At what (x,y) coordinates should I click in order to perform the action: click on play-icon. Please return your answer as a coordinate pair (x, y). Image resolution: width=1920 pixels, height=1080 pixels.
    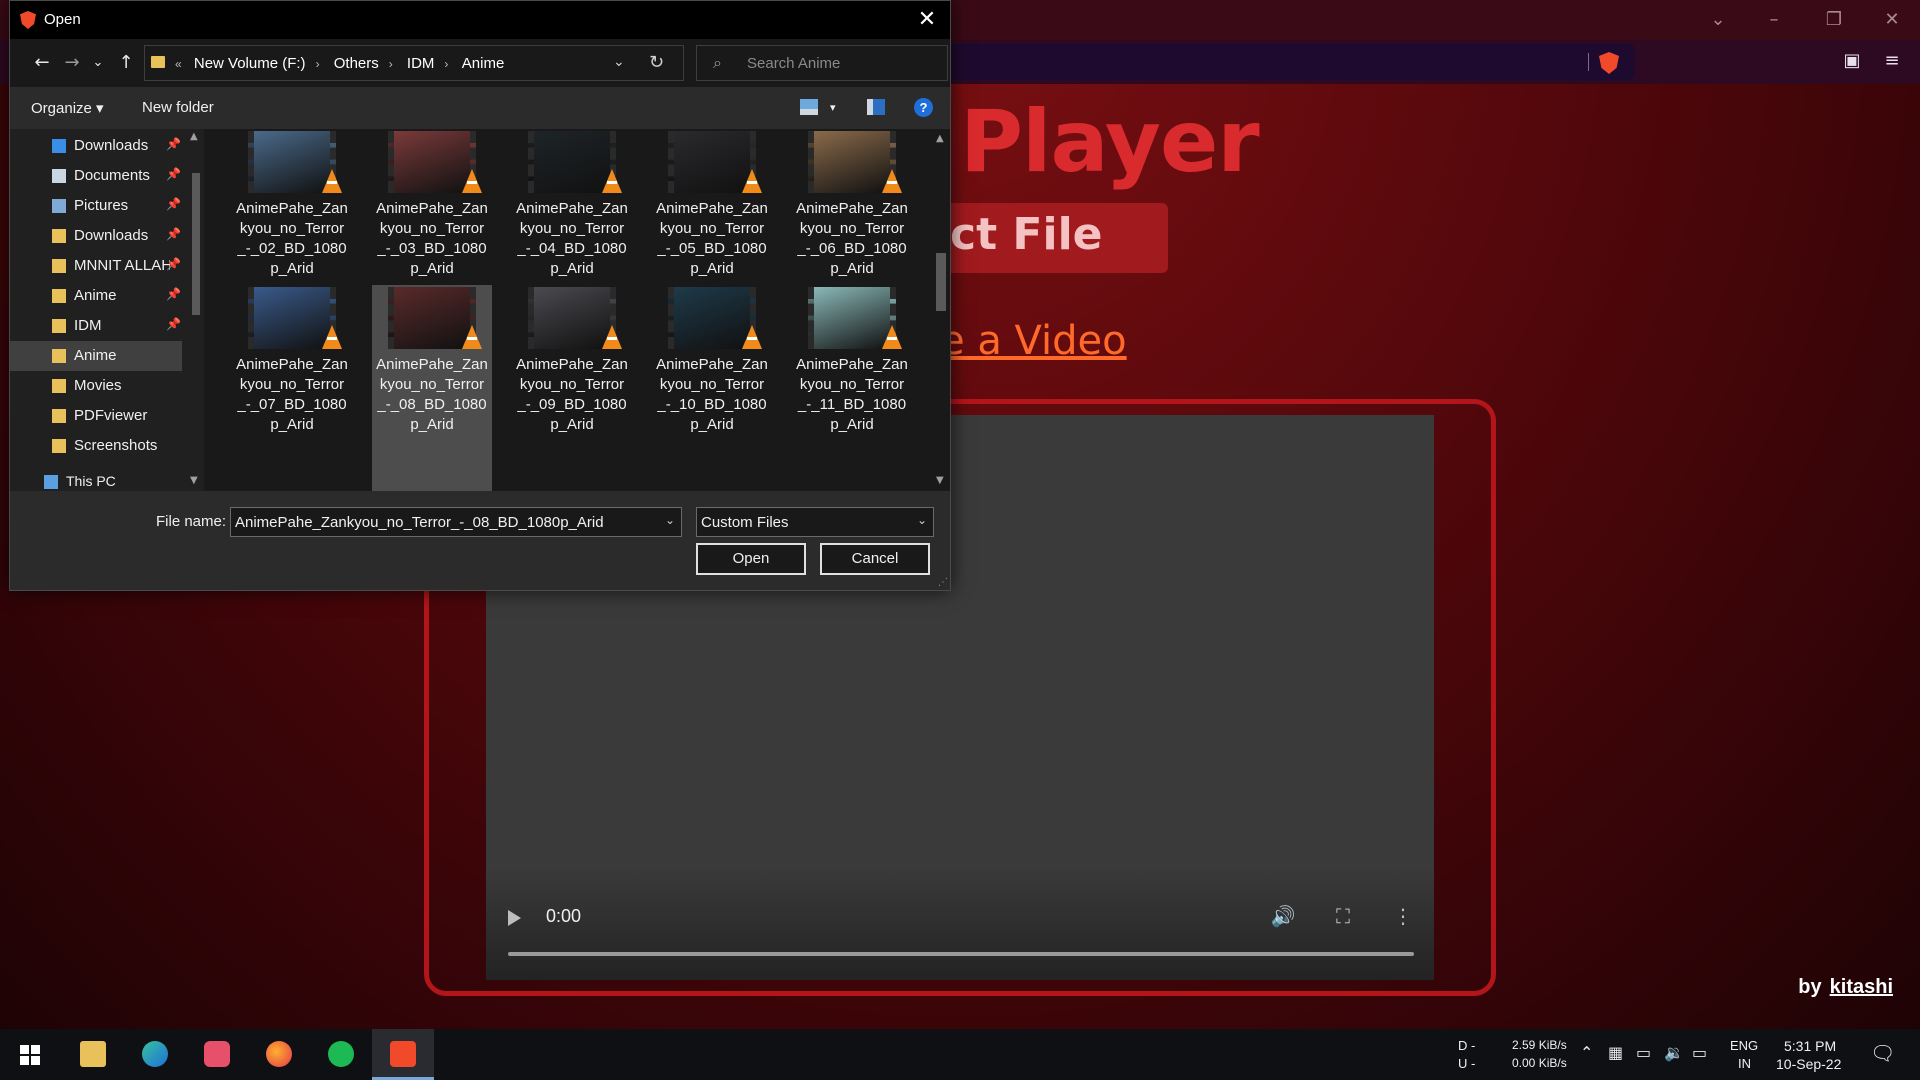
    Looking at the image, I should click on (514, 918).